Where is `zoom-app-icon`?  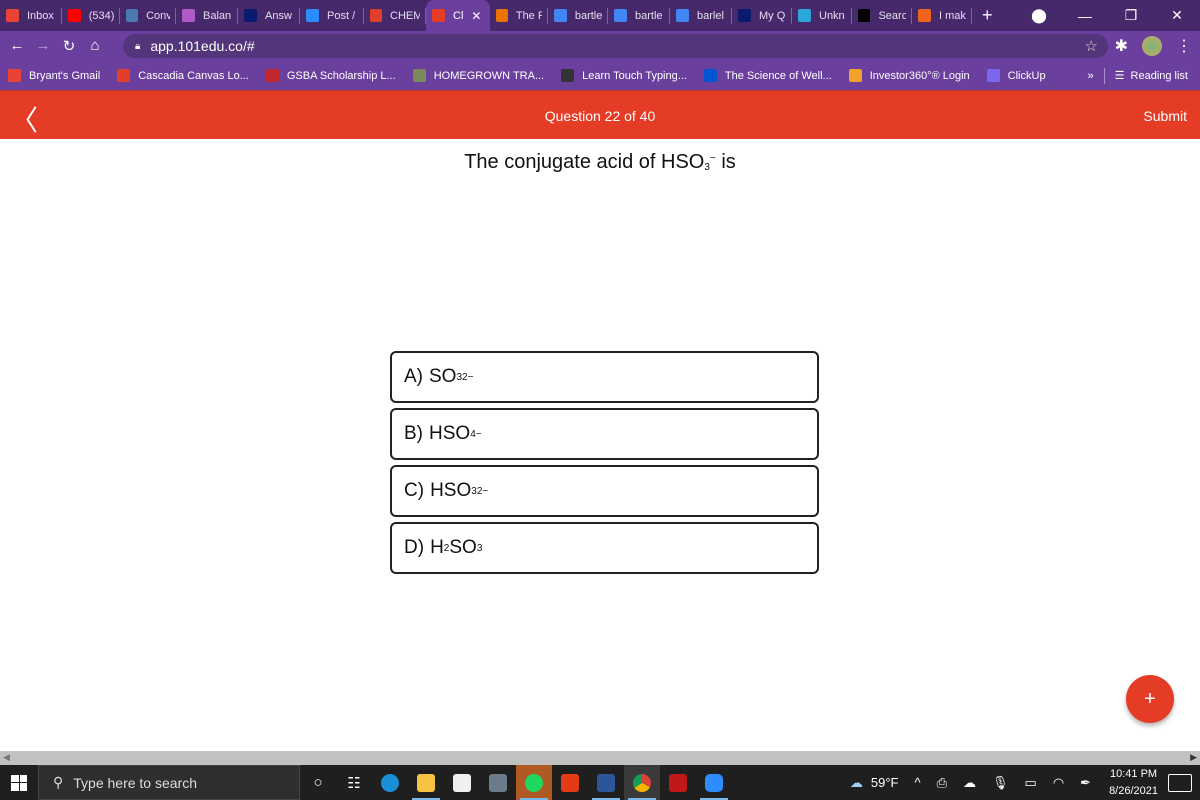
zoom-app-icon is located at coordinates (714, 782).